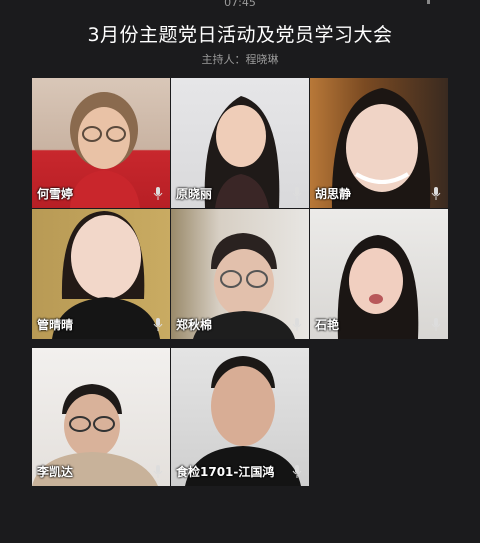 The width and height of the screenshot is (480, 543). What do you see at coordinates (327, 325) in the screenshot?
I see `participant-name: 石艳` at bounding box center [327, 325].